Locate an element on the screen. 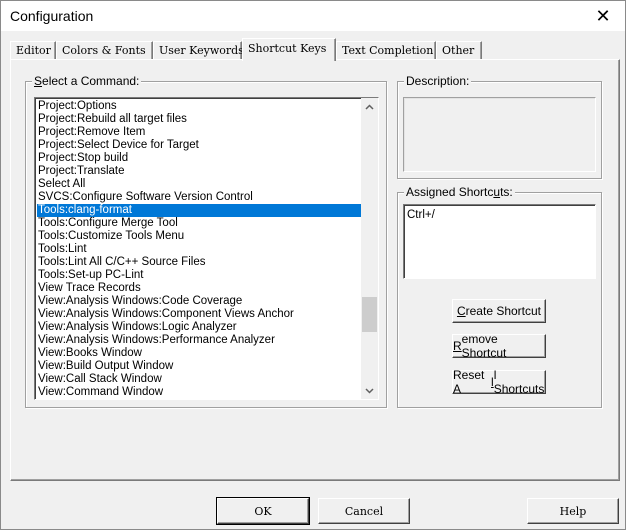 Image resolution: width=626 pixels, height=530 pixels. ok-button: OK is located at coordinates (263, 511).